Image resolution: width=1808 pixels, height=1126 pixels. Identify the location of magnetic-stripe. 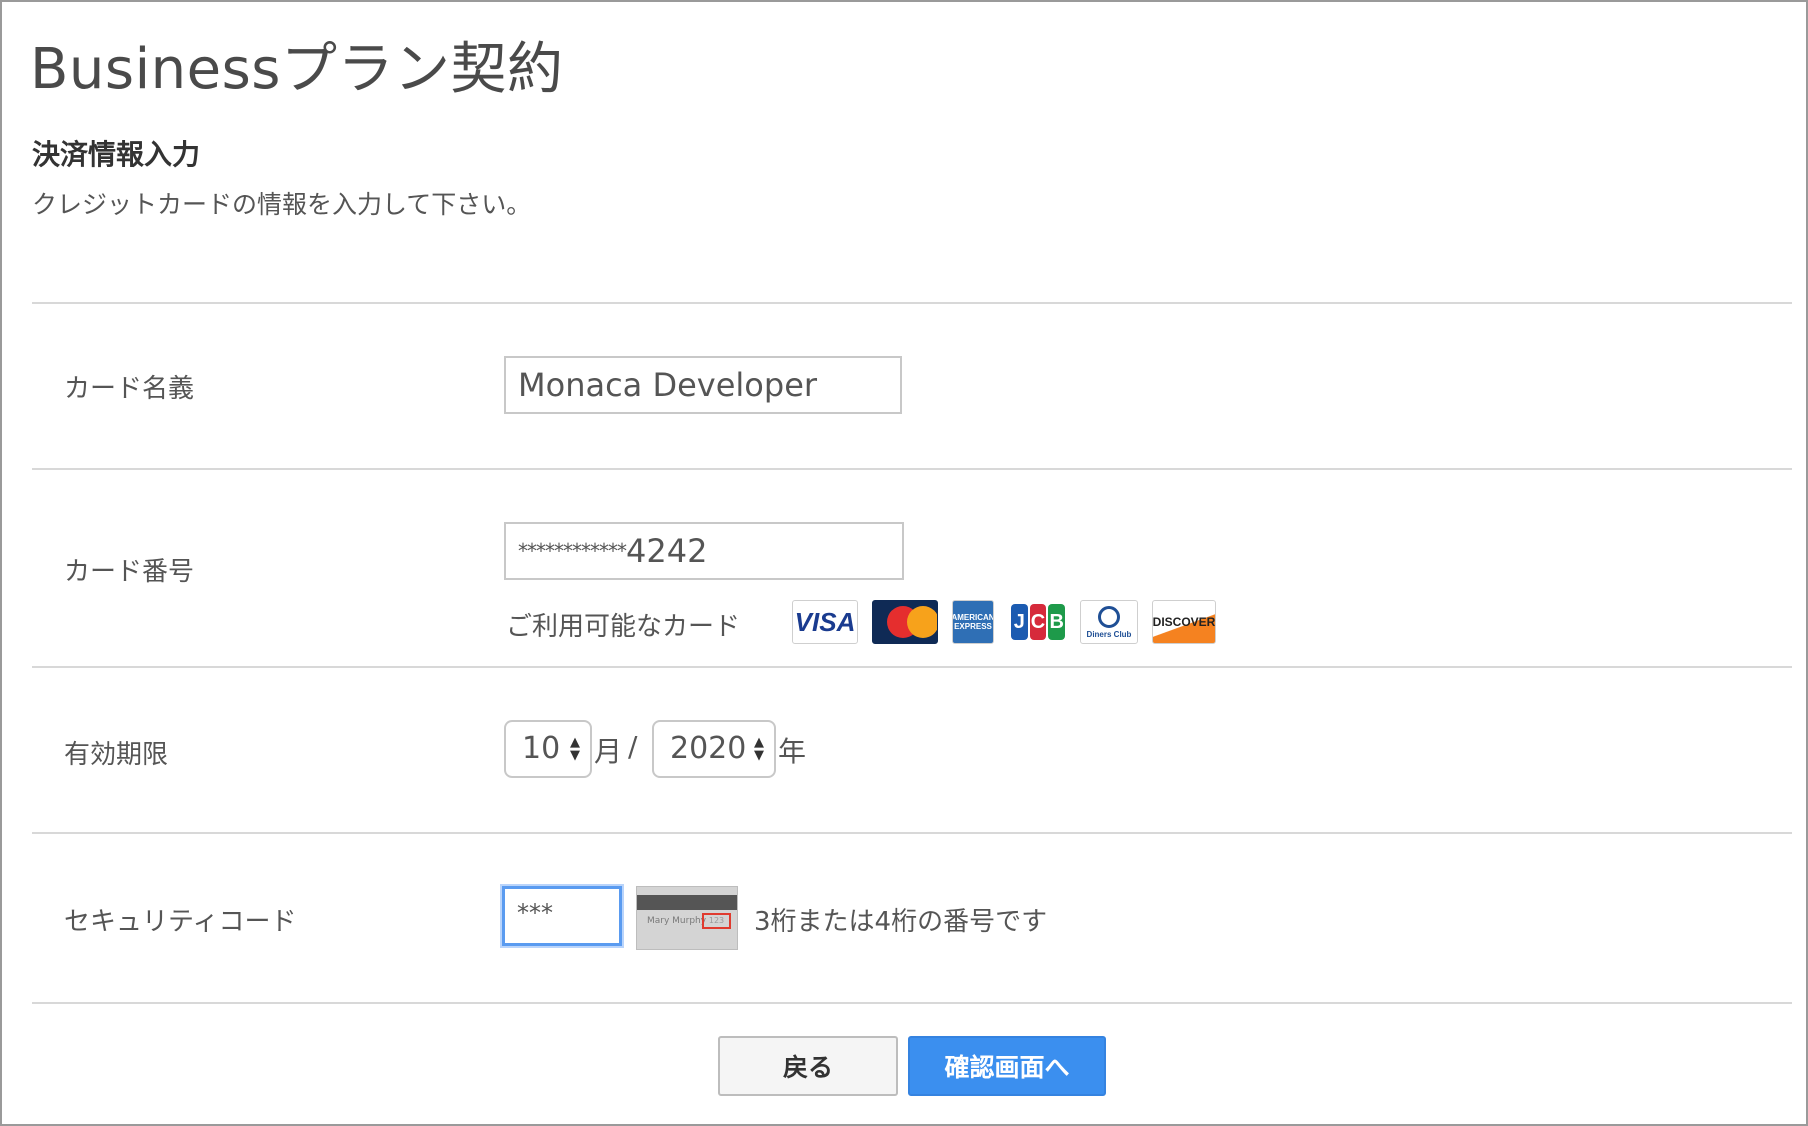
(687, 902).